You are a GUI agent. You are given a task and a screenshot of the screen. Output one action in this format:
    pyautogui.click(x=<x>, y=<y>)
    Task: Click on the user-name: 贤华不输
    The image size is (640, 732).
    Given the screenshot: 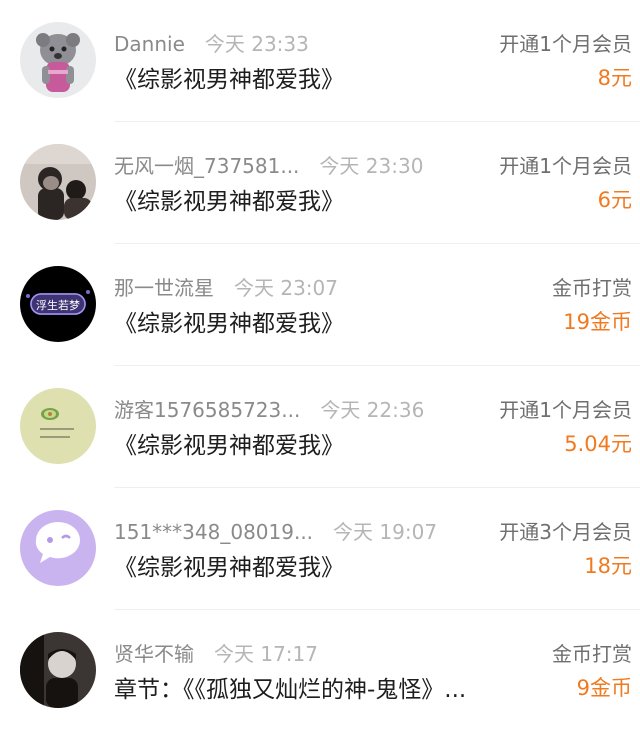 What is the action you would take?
    pyautogui.click(x=154, y=654)
    